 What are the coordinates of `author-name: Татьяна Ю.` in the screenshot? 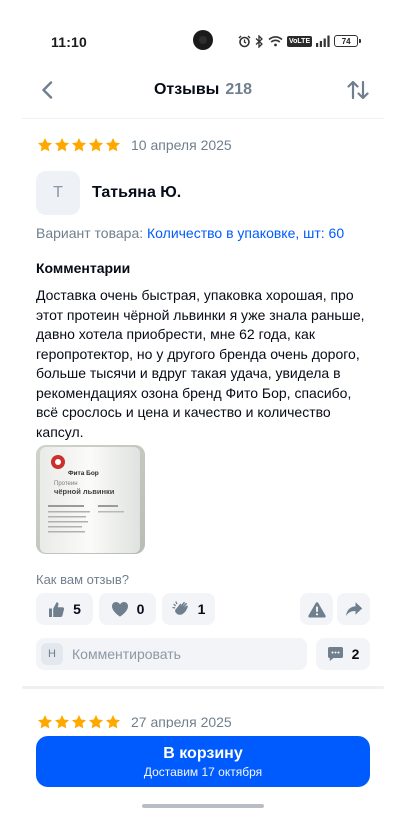 It's located at (136, 193).